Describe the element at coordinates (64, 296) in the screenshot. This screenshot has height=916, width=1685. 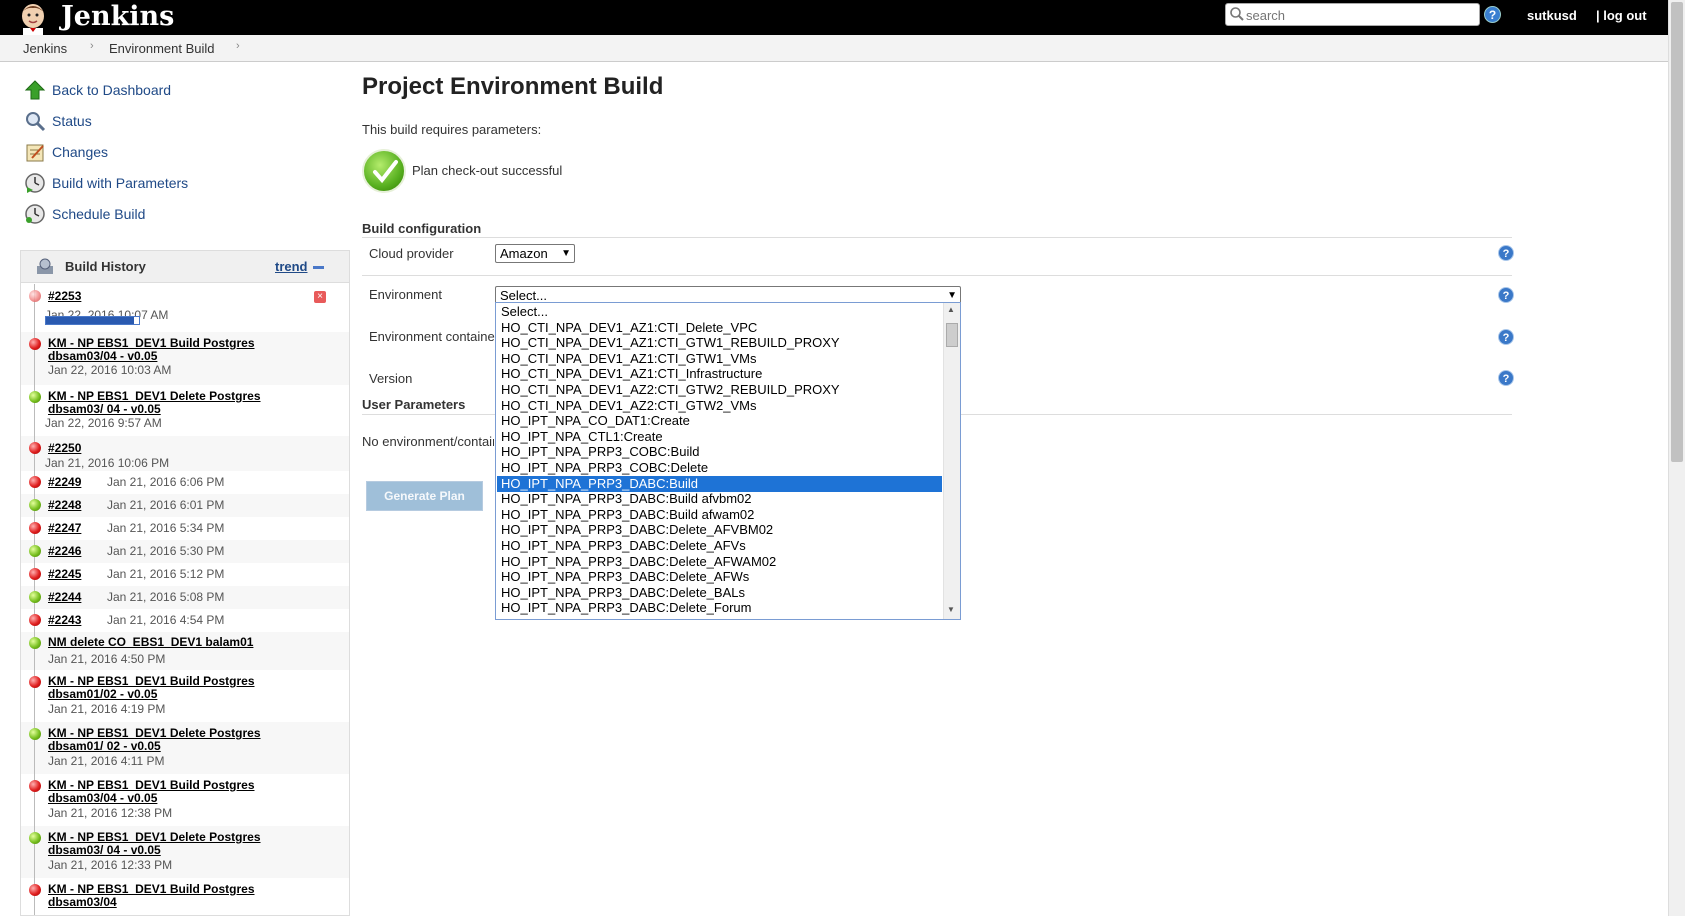
I see `build-link: #2253` at that location.